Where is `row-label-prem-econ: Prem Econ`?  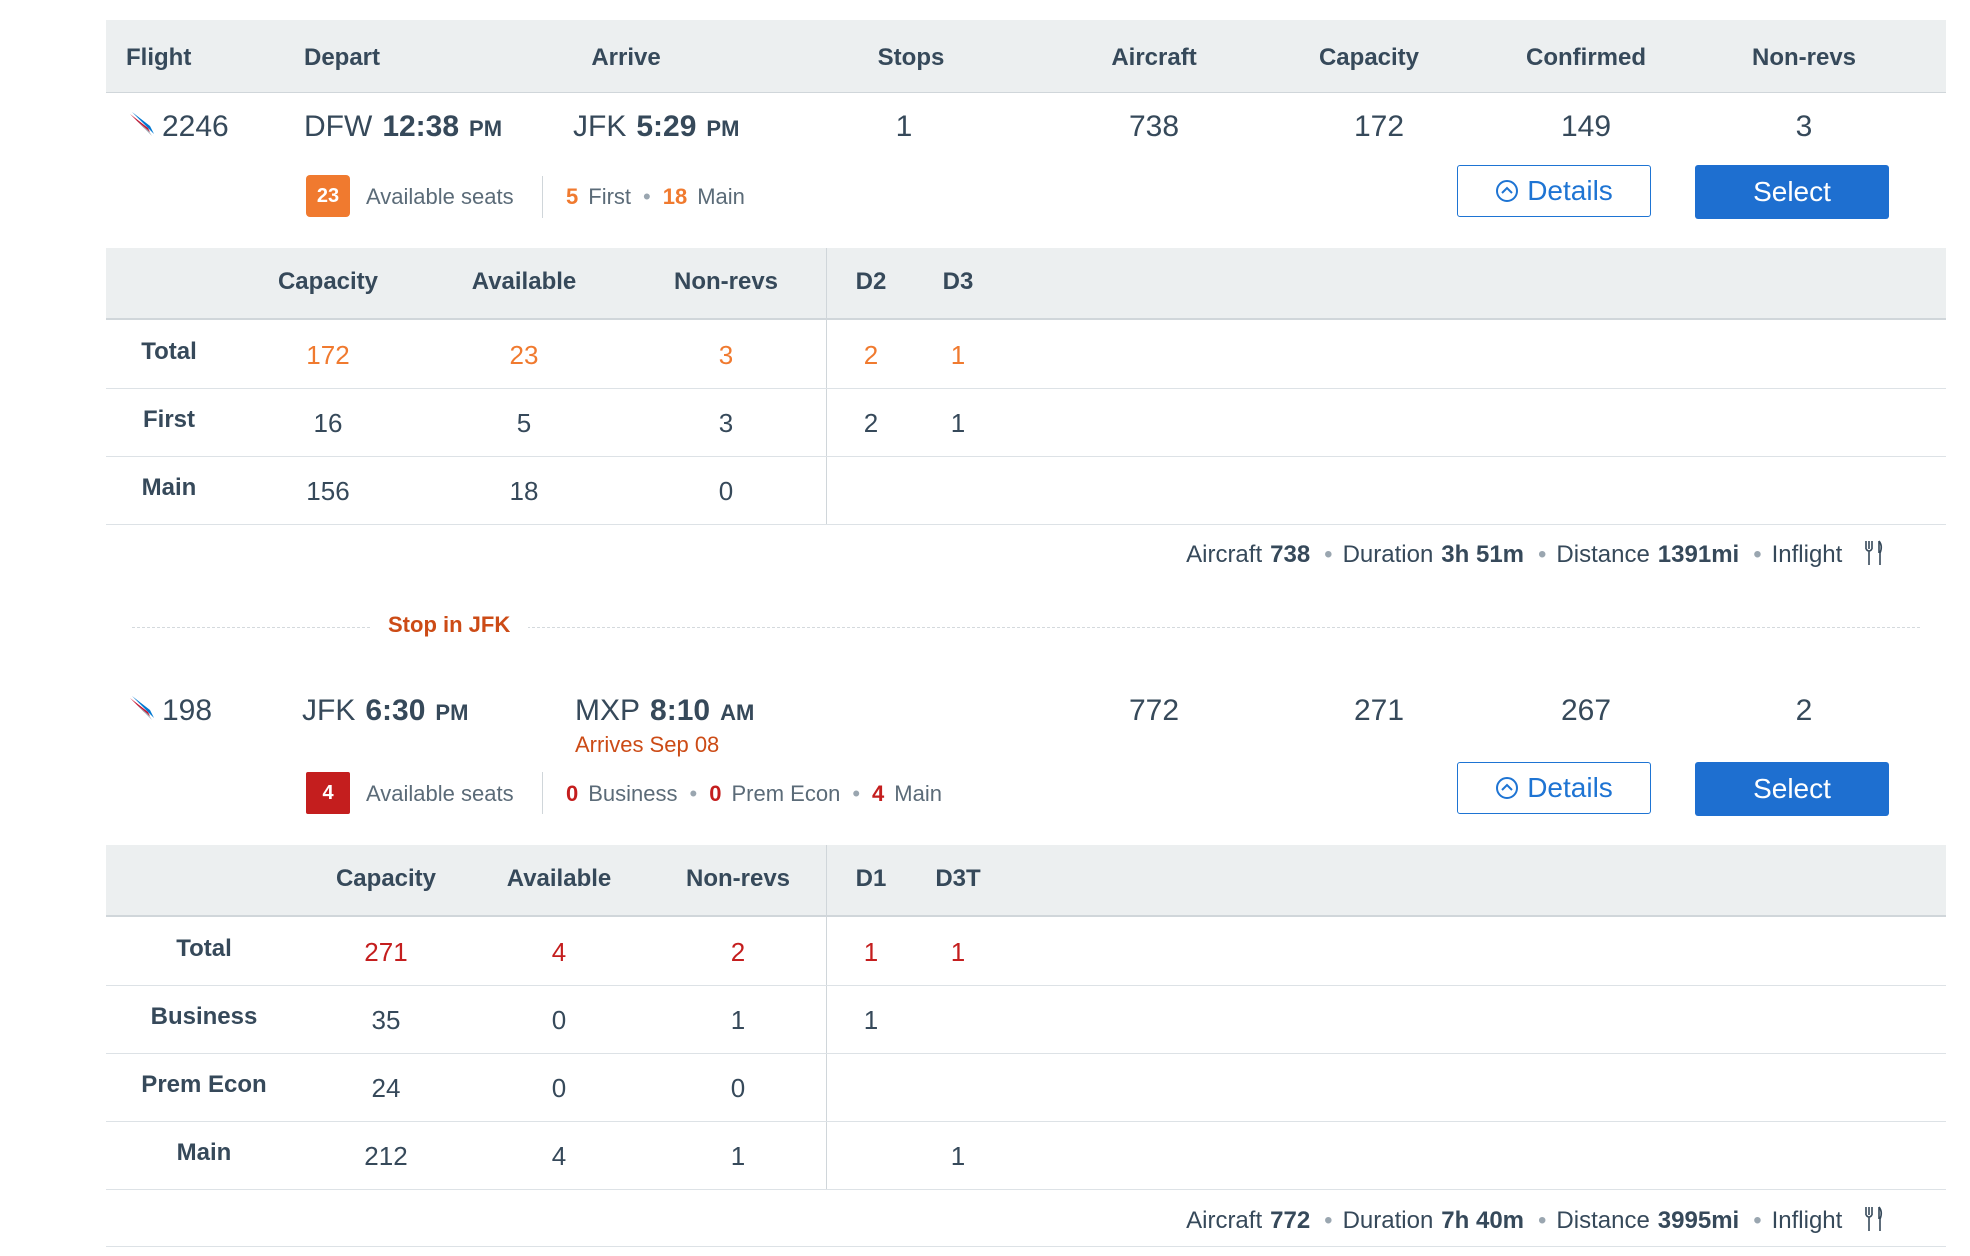 row-label-prem-econ: Prem Econ is located at coordinates (204, 1084).